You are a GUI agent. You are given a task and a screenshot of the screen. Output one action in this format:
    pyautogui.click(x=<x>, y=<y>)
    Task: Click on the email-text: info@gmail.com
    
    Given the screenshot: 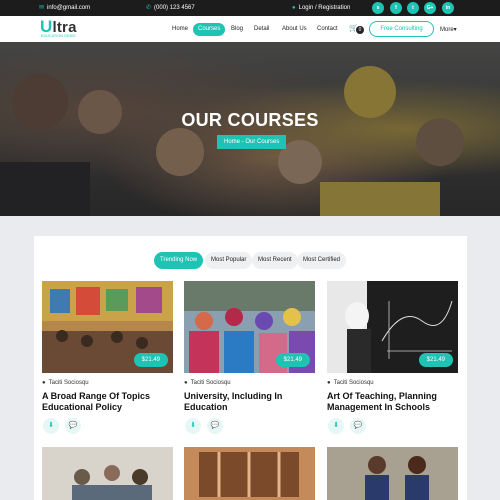 What is the action you would take?
    pyautogui.click(x=69, y=8)
    